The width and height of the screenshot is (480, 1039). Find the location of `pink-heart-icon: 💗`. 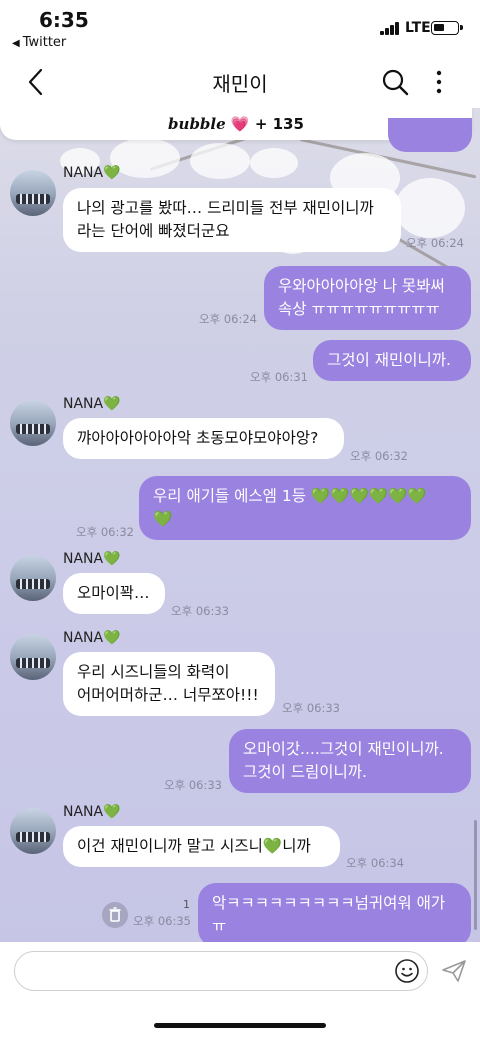

pink-heart-icon: 💗 is located at coordinates (240, 124).